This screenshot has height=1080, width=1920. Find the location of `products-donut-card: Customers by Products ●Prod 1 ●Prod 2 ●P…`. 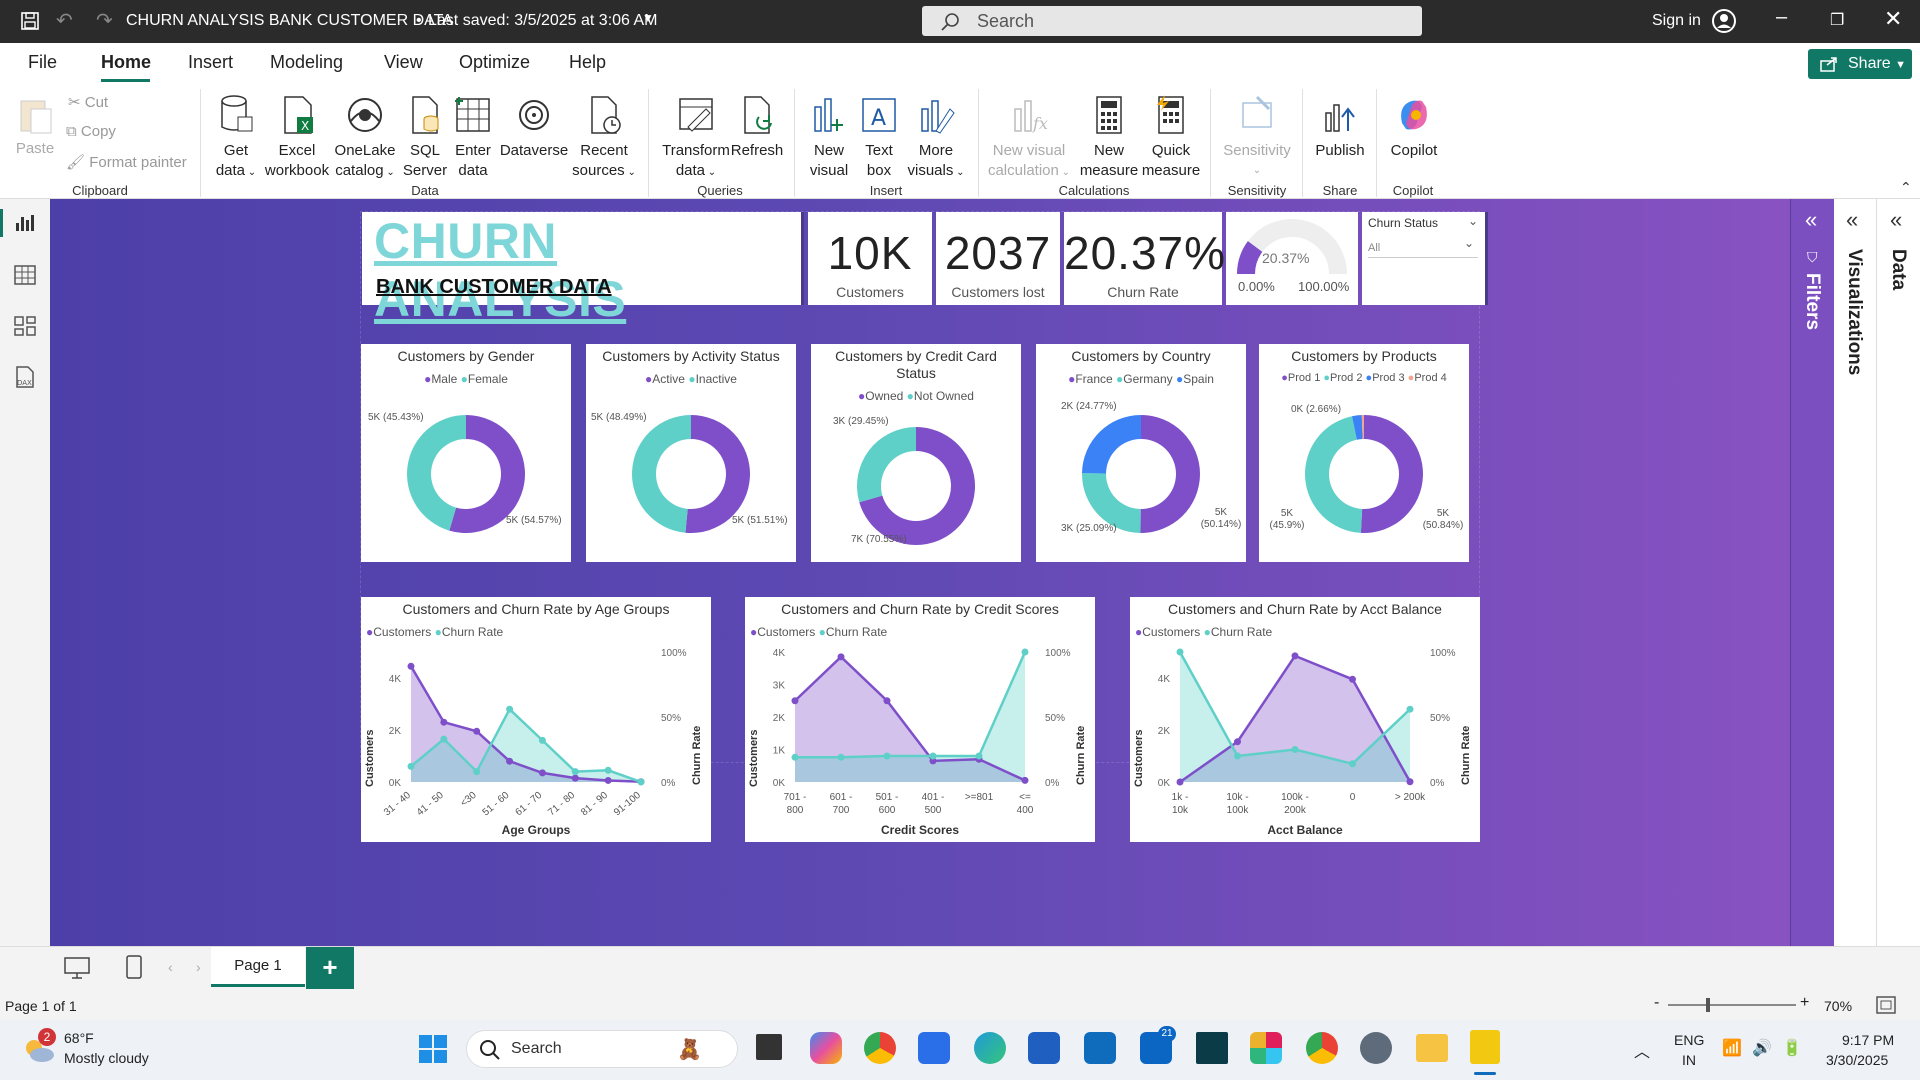

products-donut-card: Customers by Products ●Prod 1 ●Prod 2 ●P… is located at coordinates (1364, 453).